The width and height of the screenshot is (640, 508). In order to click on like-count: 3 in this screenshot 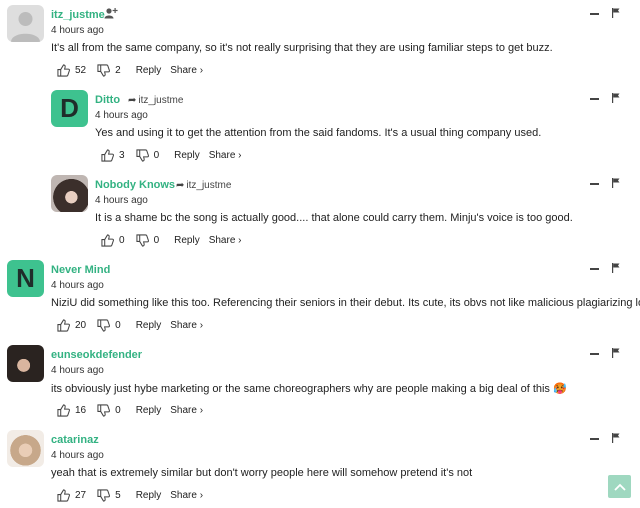, I will do `click(122, 155)`.